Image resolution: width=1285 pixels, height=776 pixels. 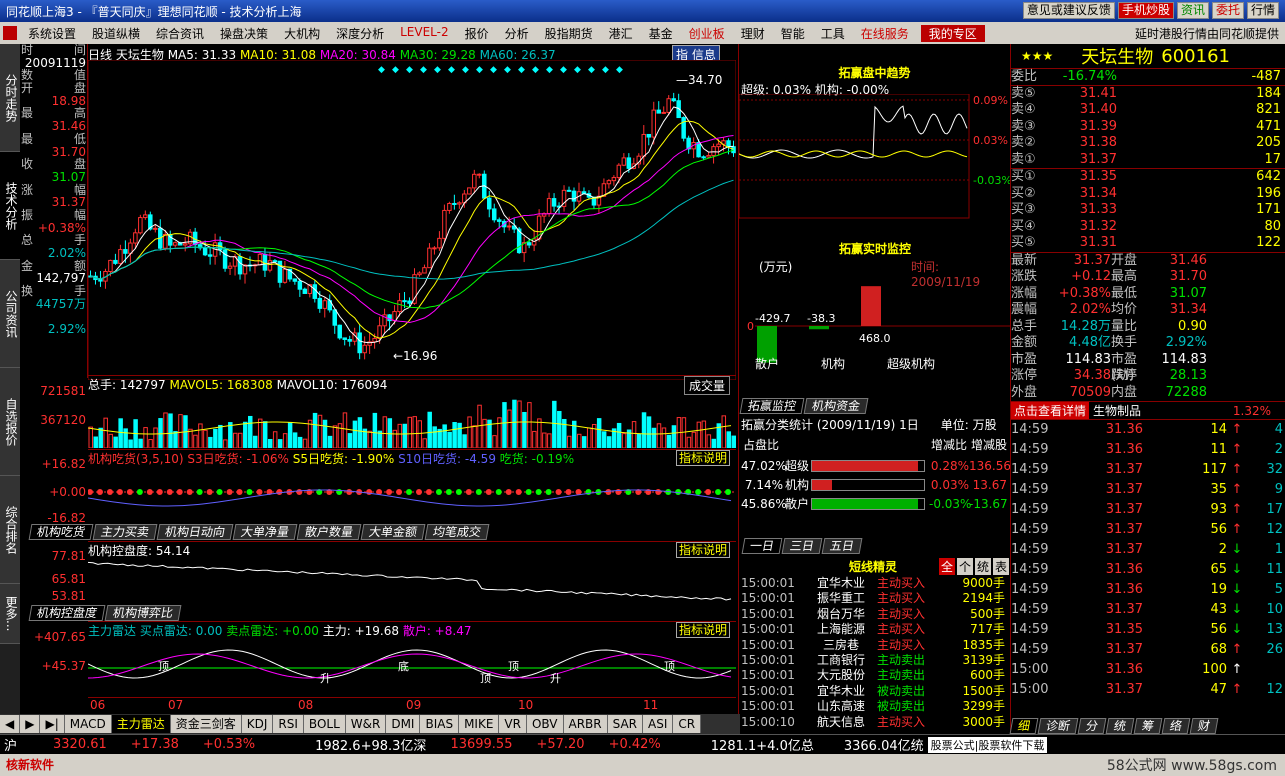 I want to click on indicator-tab-rsi: RSI, so click(x=288, y=724).